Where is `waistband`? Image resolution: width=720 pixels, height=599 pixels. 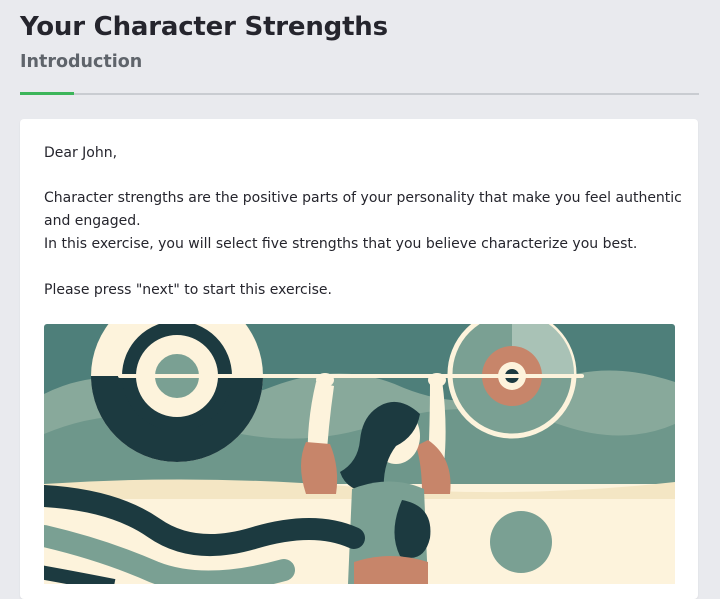 waistband is located at coordinates (391, 570).